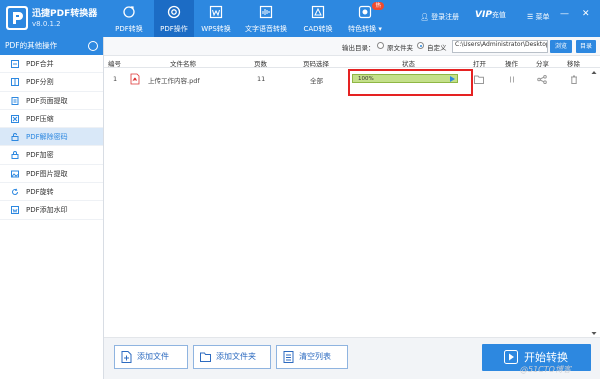  What do you see at coordinates (545, 369) in the screenshot?
I see `site-watermark: @51CTO博客` at bounding box center [545, 369].